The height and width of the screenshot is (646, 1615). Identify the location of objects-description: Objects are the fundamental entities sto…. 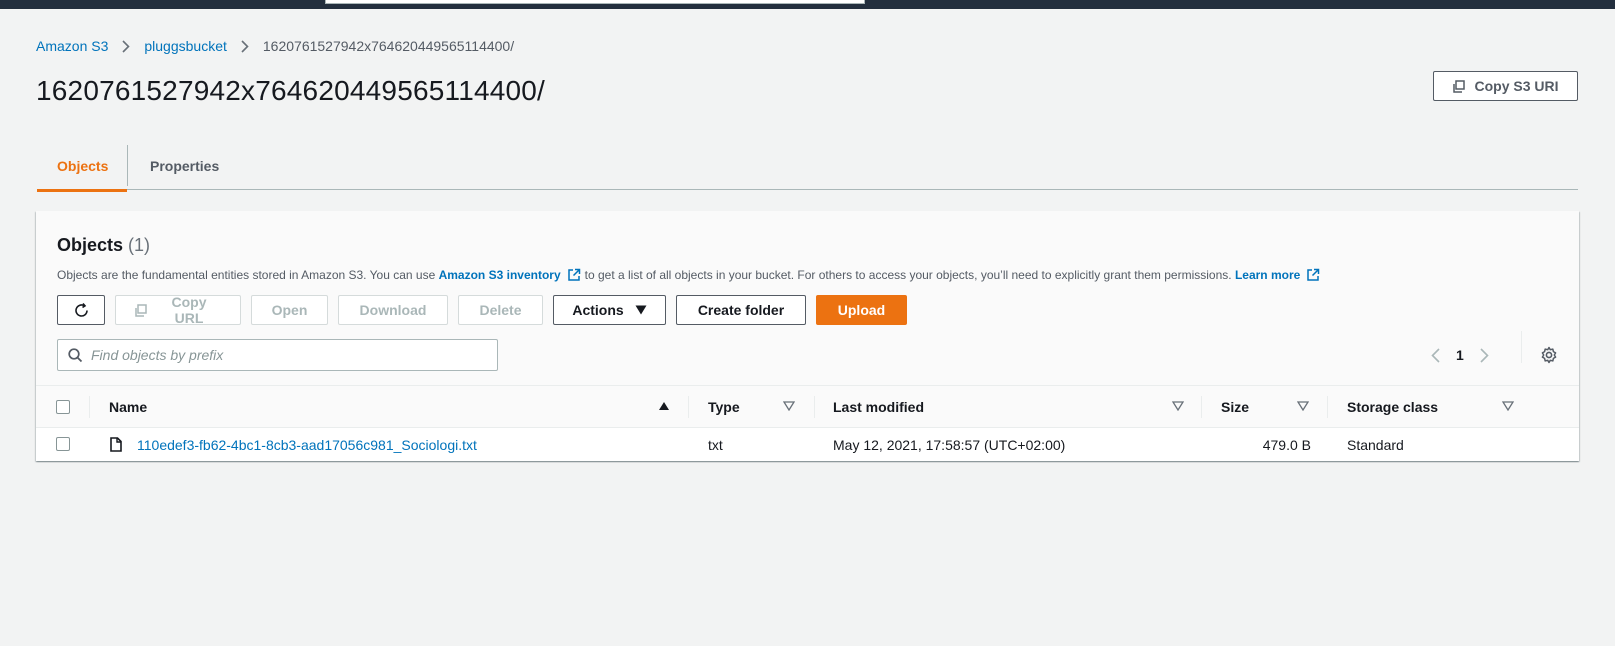
(690, 275).